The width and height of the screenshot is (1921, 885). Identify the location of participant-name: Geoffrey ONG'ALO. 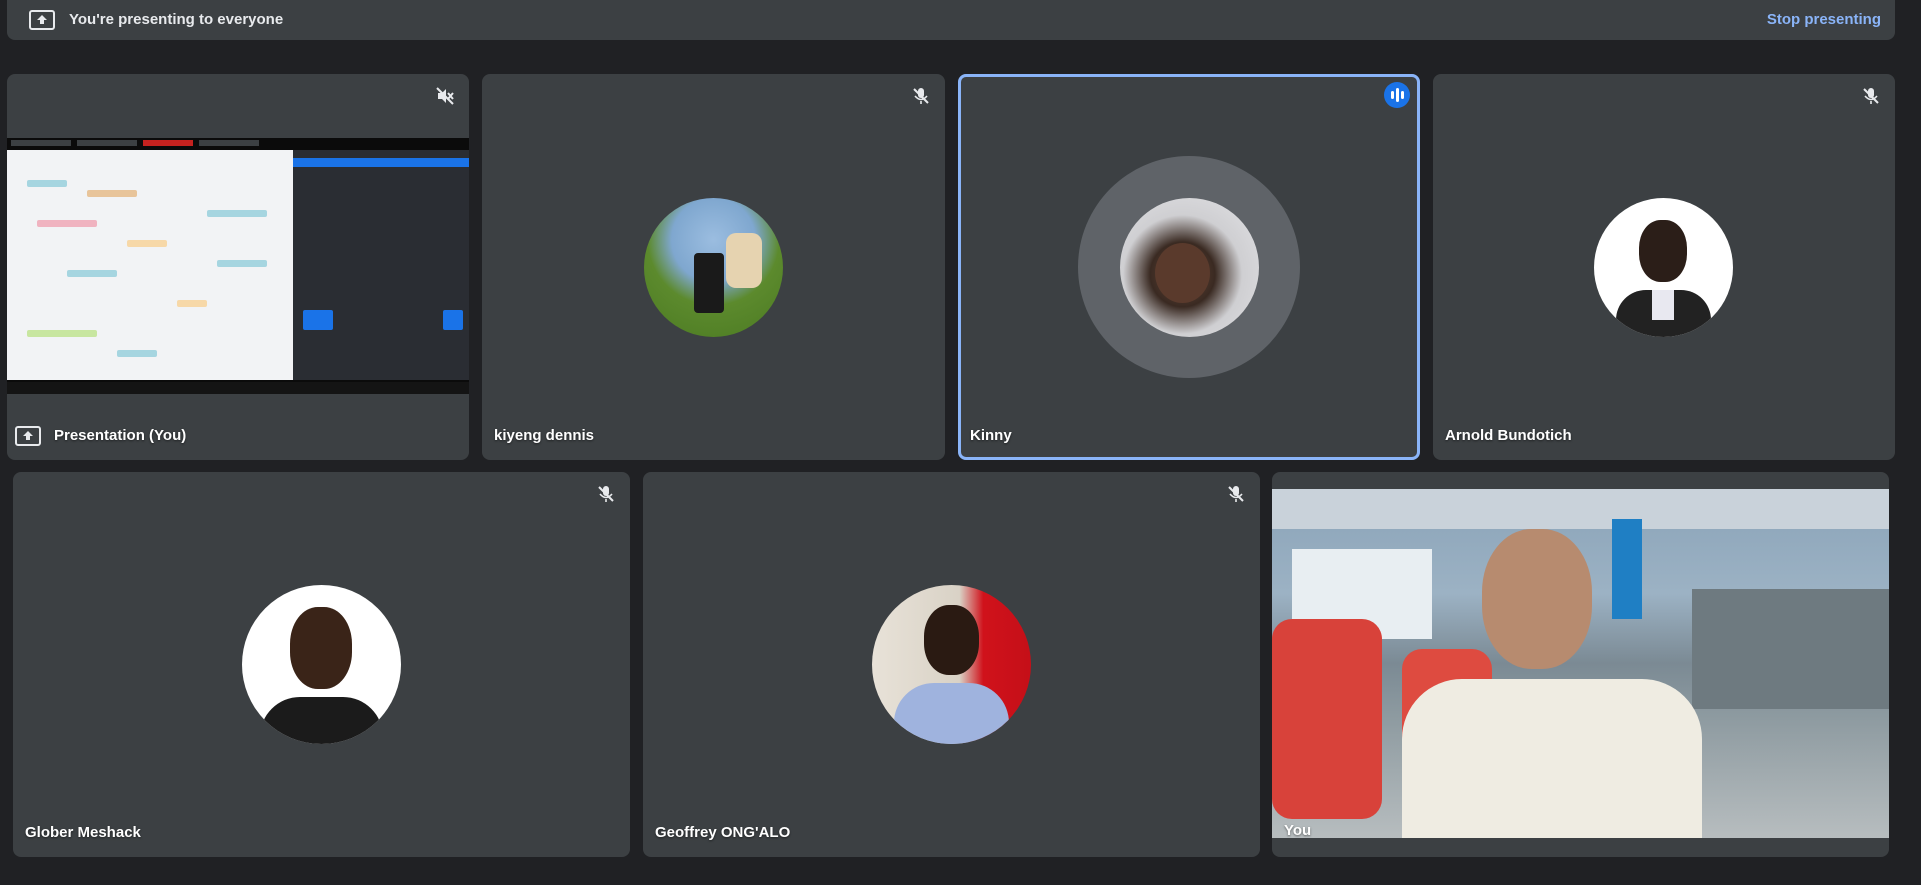
(723, 832).